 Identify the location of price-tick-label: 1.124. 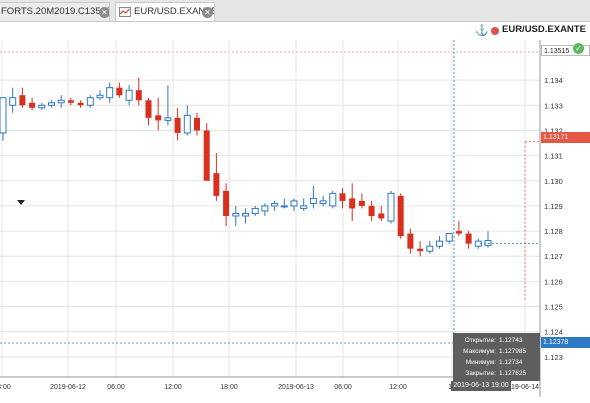
(553, 332).